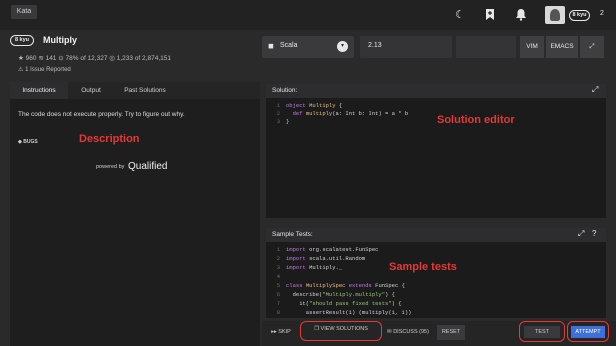 The width and height of the screenshot is (616, 346). I want to click on tag-label: BUGS, so click(30, 142).